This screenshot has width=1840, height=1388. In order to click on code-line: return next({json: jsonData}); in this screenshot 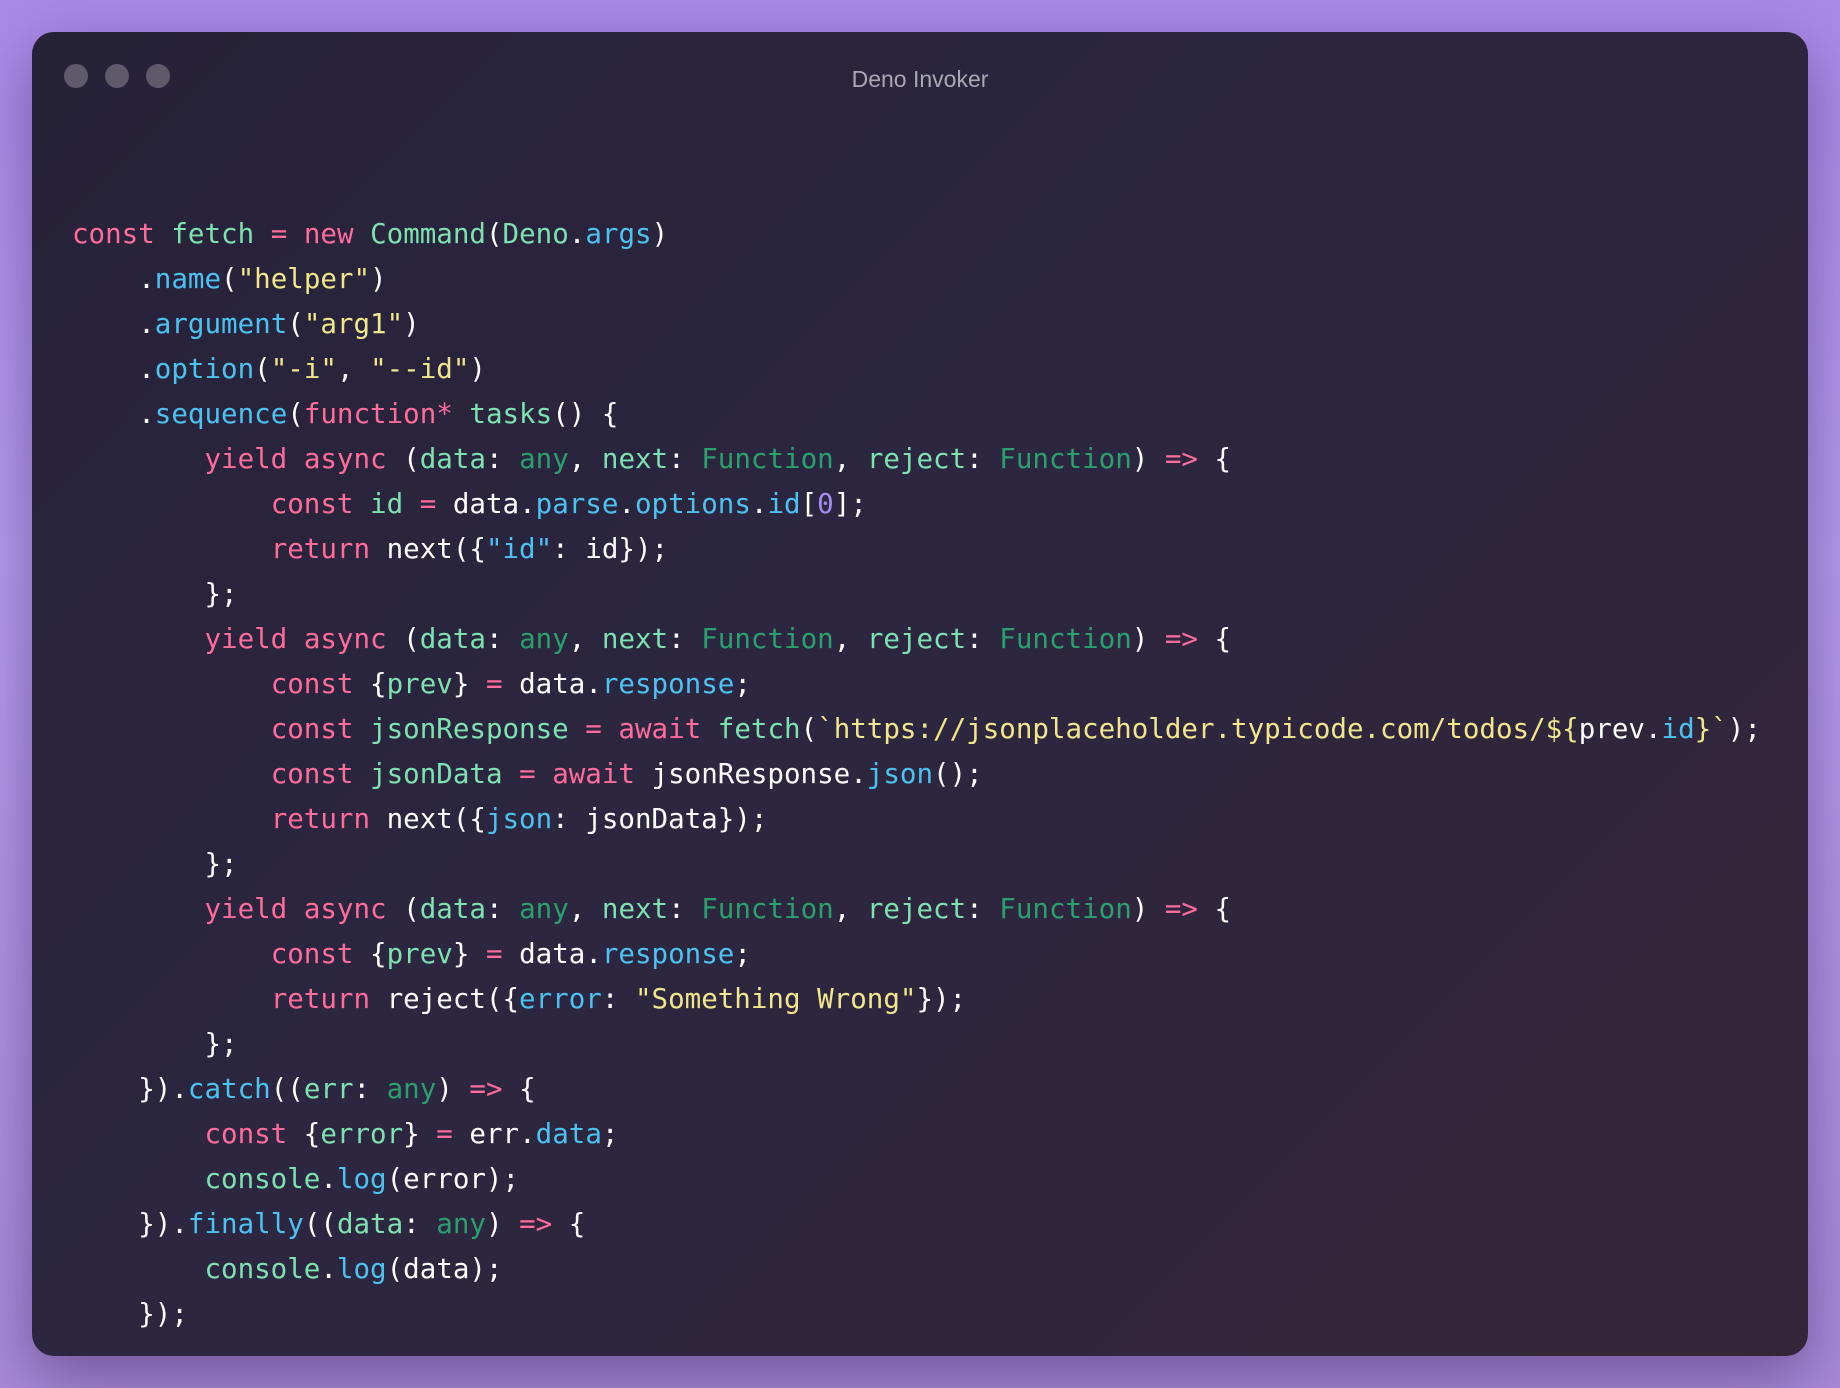, I will do `click(916, 819)`.